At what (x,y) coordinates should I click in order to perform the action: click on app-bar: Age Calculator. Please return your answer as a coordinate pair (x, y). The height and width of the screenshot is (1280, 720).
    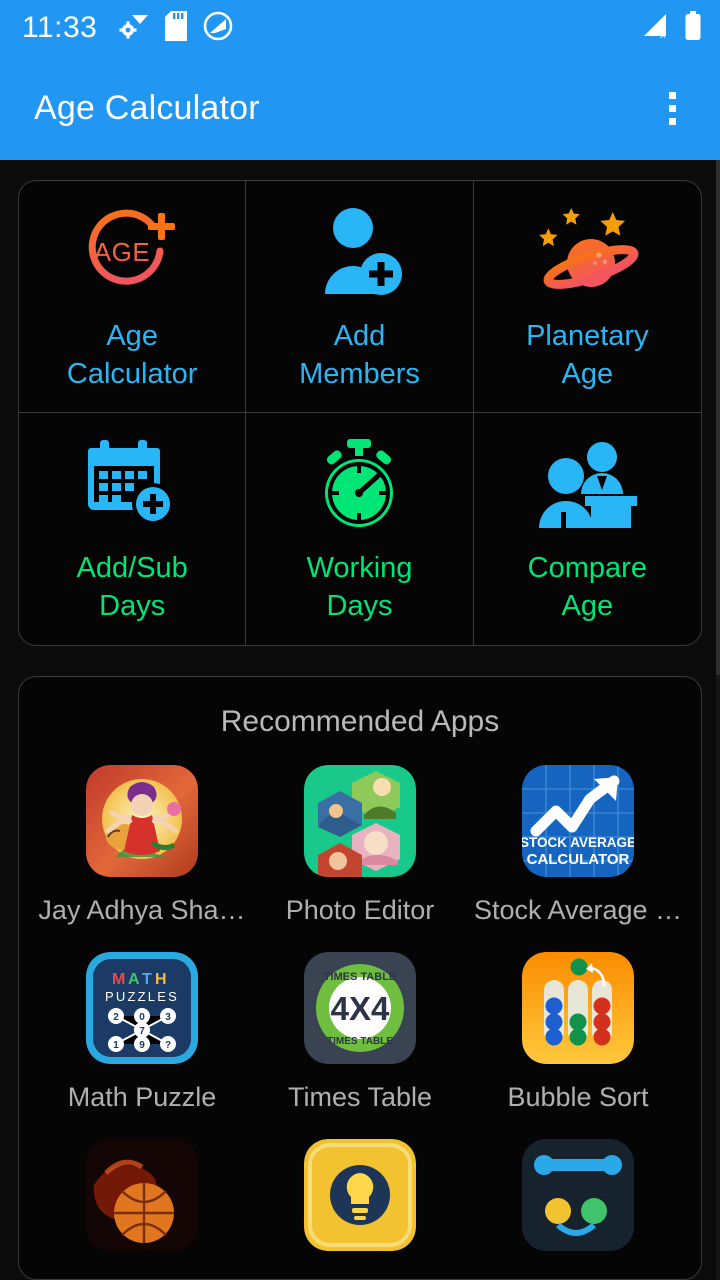
    Looking at the image, I should click on (360, 108).